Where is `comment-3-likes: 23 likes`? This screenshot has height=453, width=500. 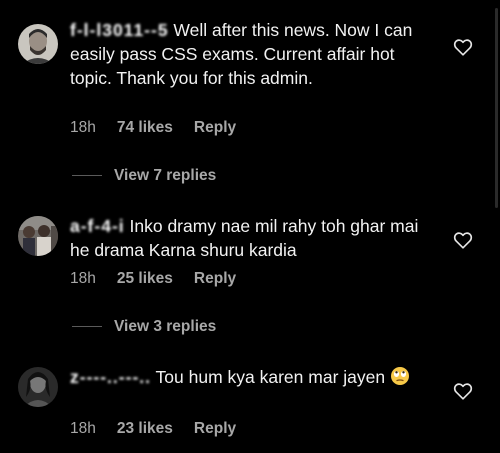
comment-3-likes: 23 likes is located at coordinates (145, 428).